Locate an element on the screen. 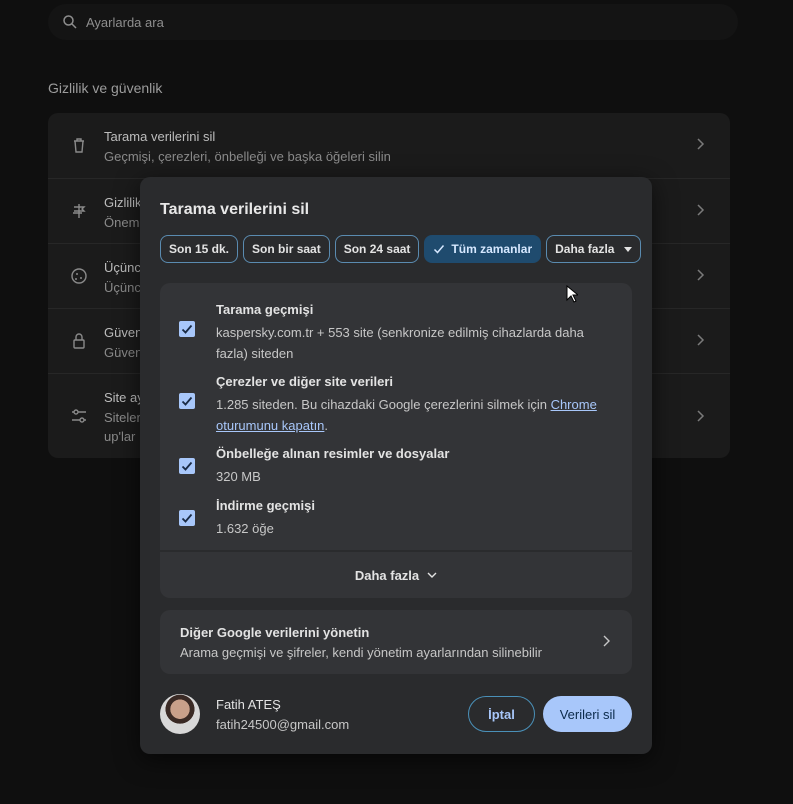 The image size is (793, 804). chevron-down-icon is located at coordinates (432, 575).